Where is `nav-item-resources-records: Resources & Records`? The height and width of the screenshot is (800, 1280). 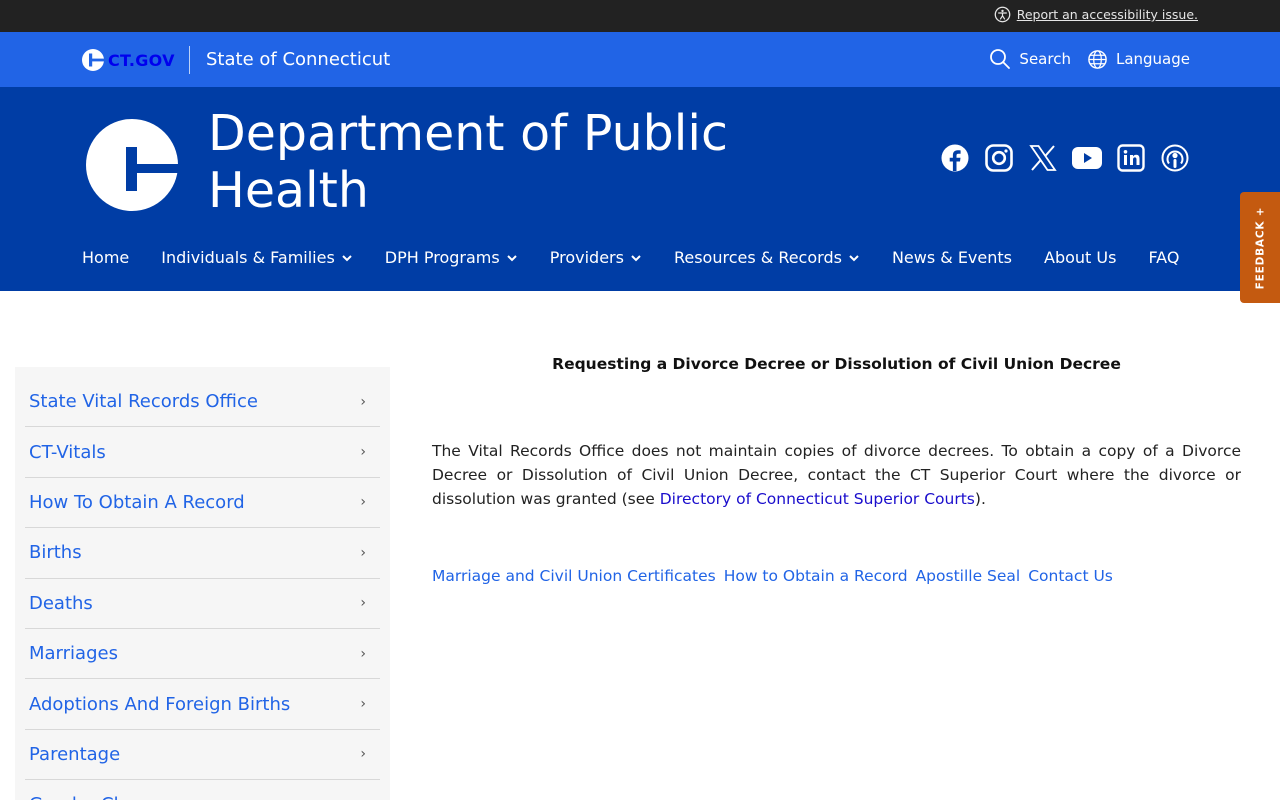
nav-item-resources-records: Resources & Records is located at coordinates (767, 257).